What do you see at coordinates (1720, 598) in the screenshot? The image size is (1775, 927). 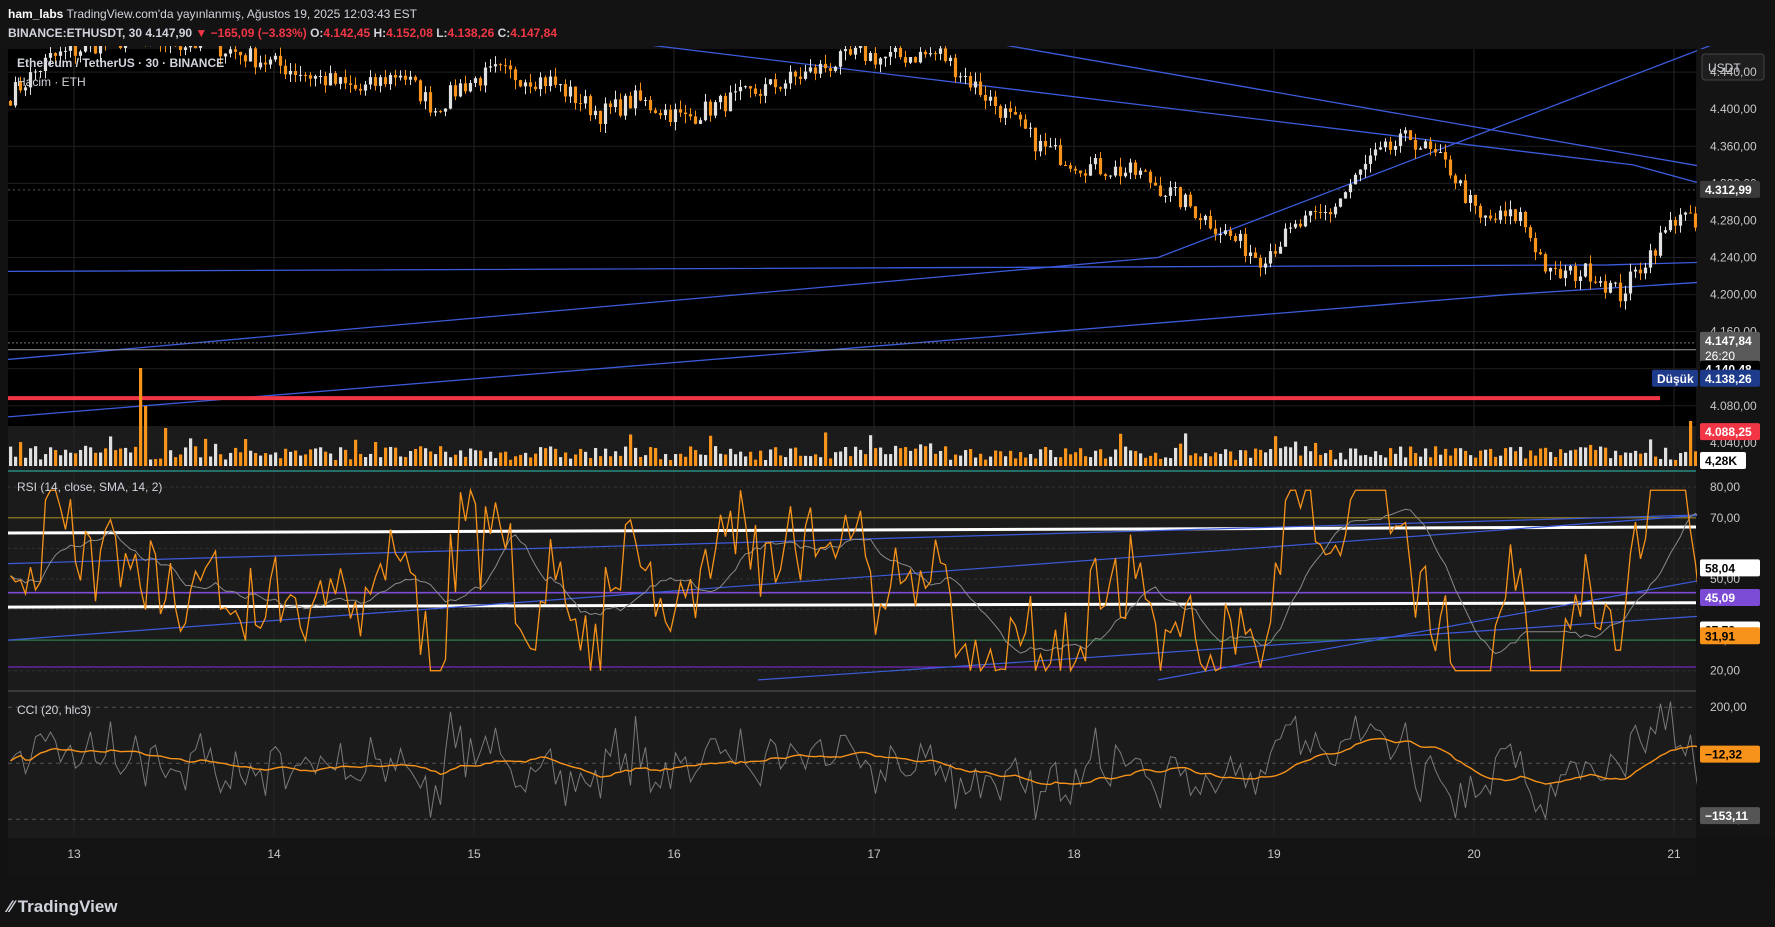 I see `scale-label: 45,09` at bounding box center [1720, 598].